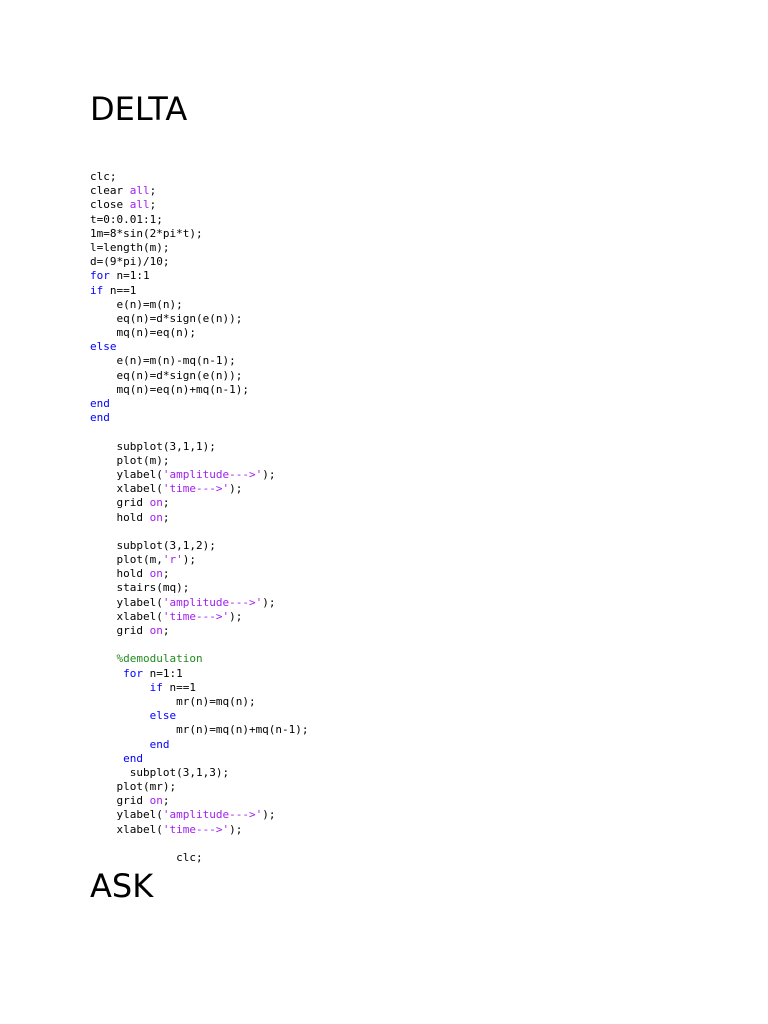 This screenshot has height=1024, width=768. What do you see at coordinates (140, 588) in the screenshot?
I see `code-token-text: stairs(mq);` at bounding box center [140, 588].